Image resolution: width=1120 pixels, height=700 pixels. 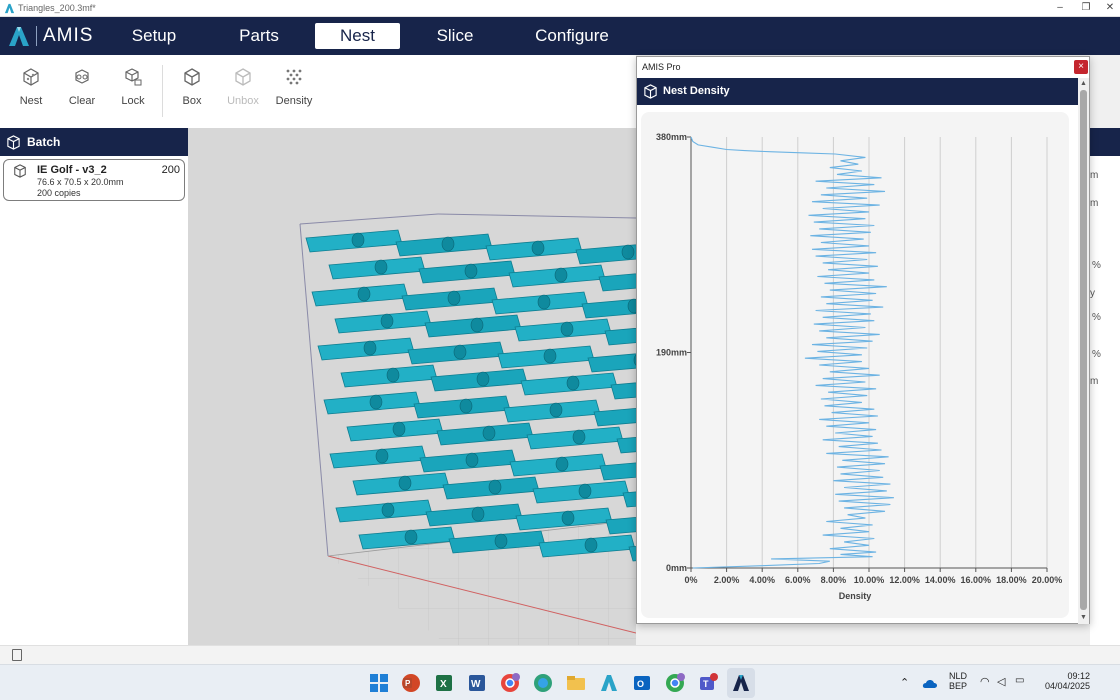 What do you see at coordinates (1105, 142) in the screenshot?
I see `nest-settings-header` at bounding box center [1105, 142].